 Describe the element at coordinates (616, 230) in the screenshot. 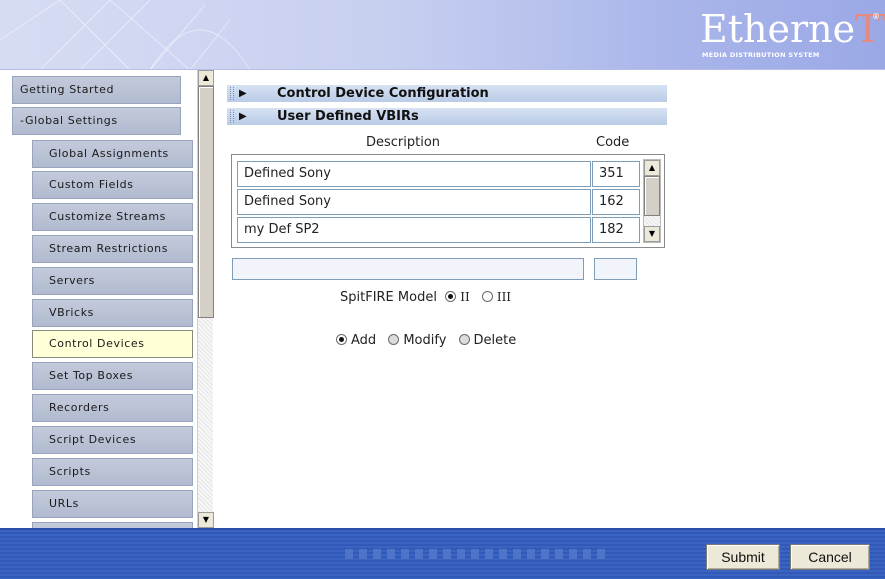

I see `row-code: 182` at that location.